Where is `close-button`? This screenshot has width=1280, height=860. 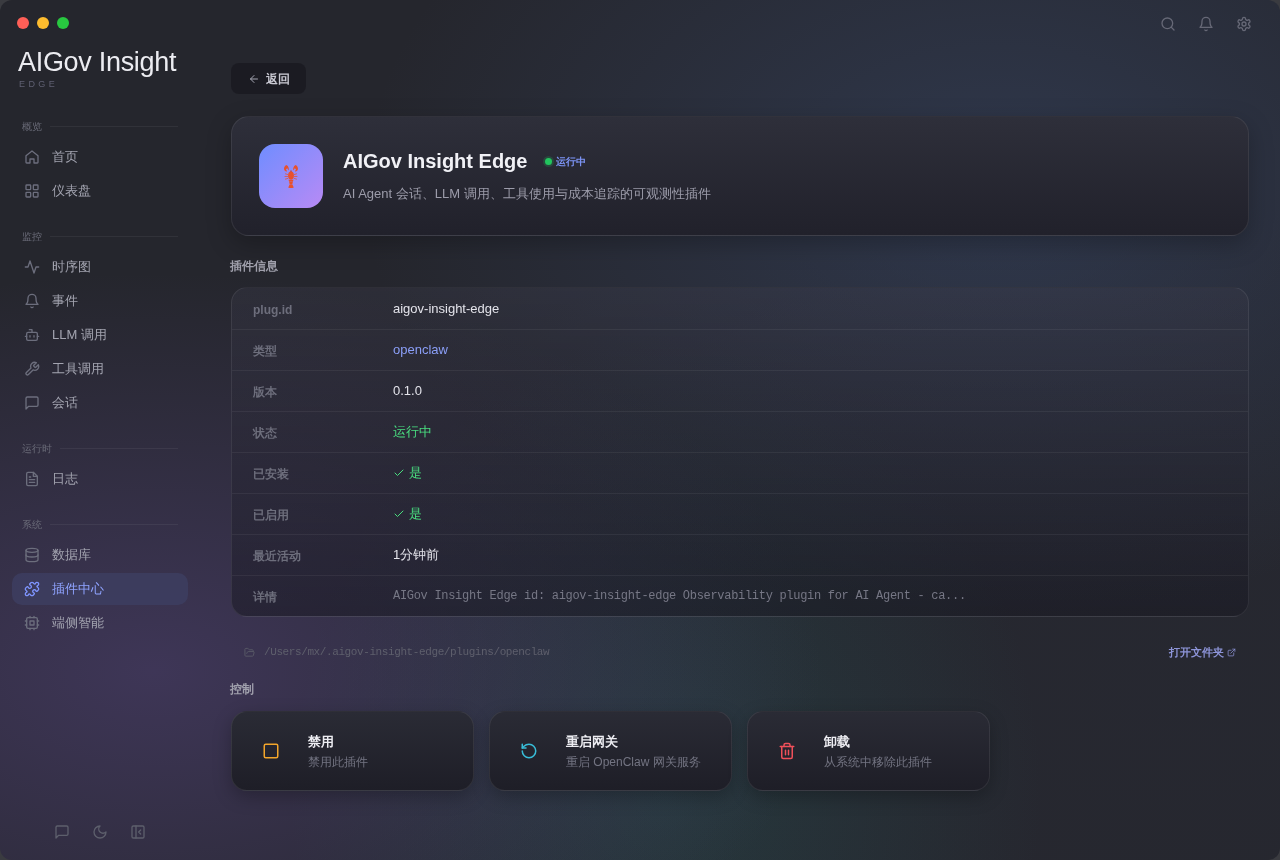
close-button is located at coordinates (23, 23).